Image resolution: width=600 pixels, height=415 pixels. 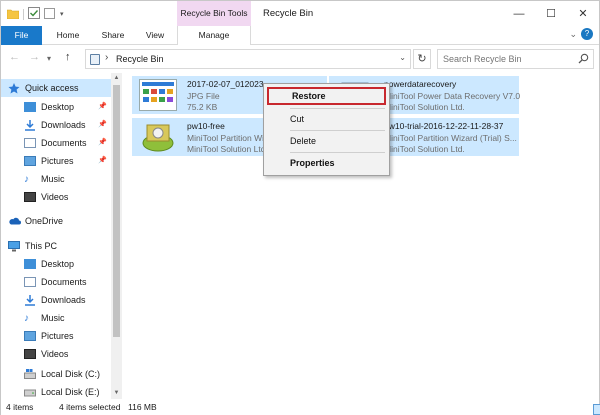 I want to click on breadcrumb: Recycle Bin, so click(x=140, y=59).